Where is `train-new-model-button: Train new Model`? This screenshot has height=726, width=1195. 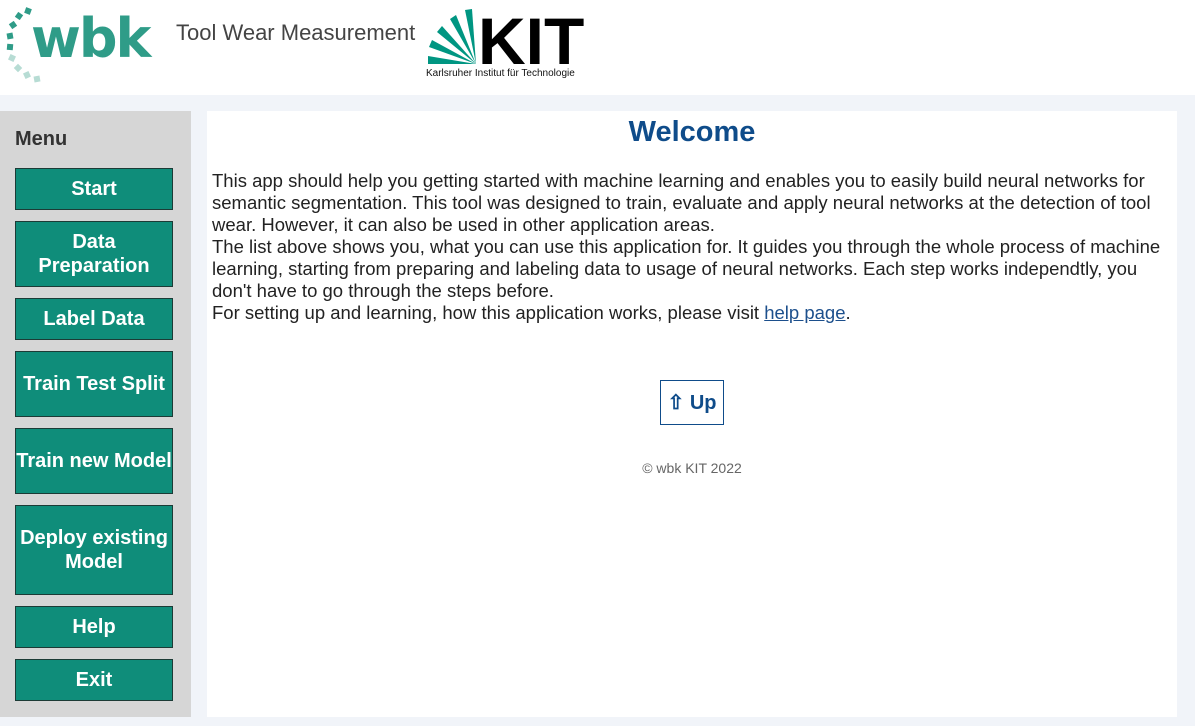 train-new-model-button: Train new Model is located at coordinates (94, 461).